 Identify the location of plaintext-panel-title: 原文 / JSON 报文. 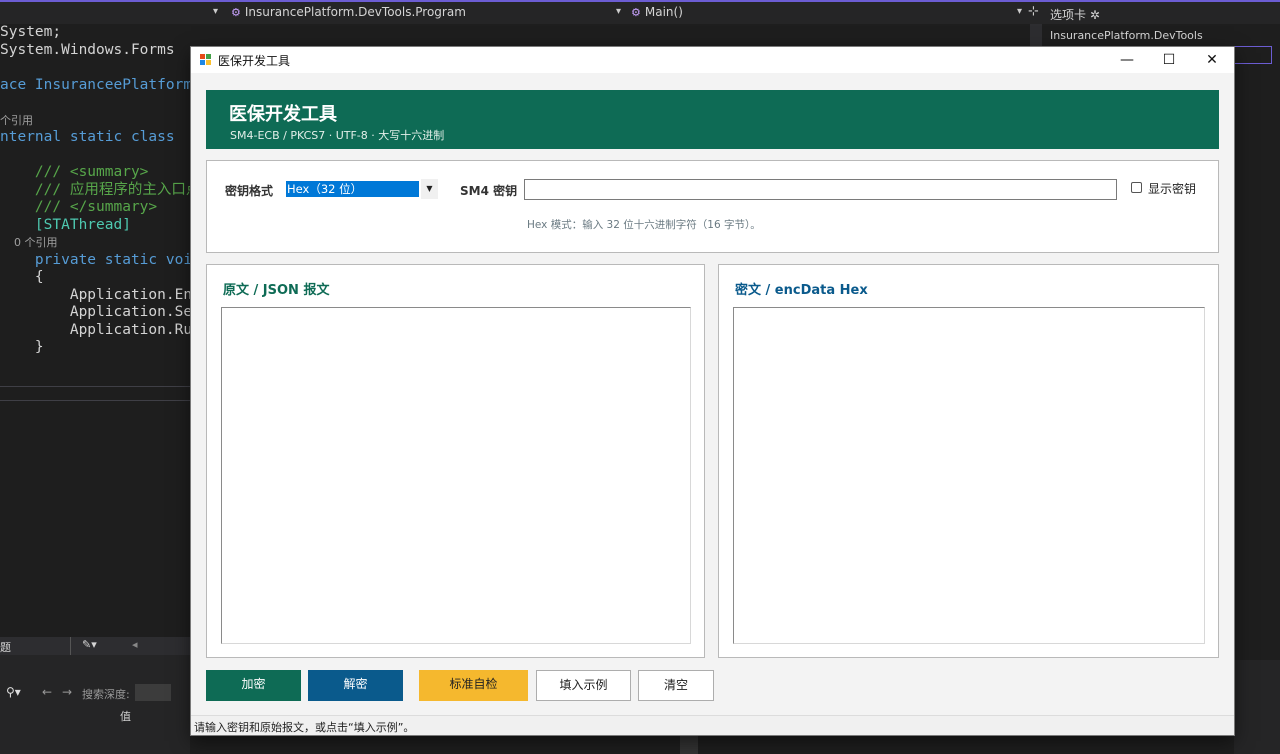
(276, 290).